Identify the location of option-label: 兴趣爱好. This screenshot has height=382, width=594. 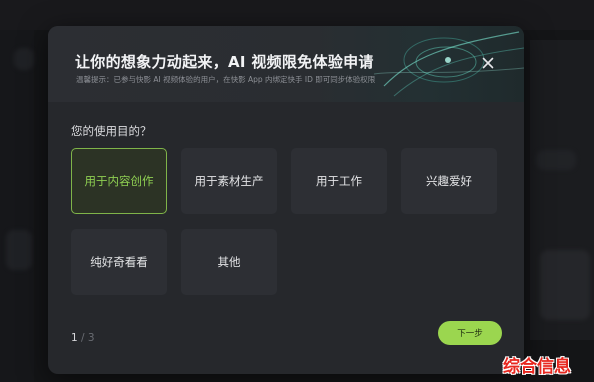
(449, 181).